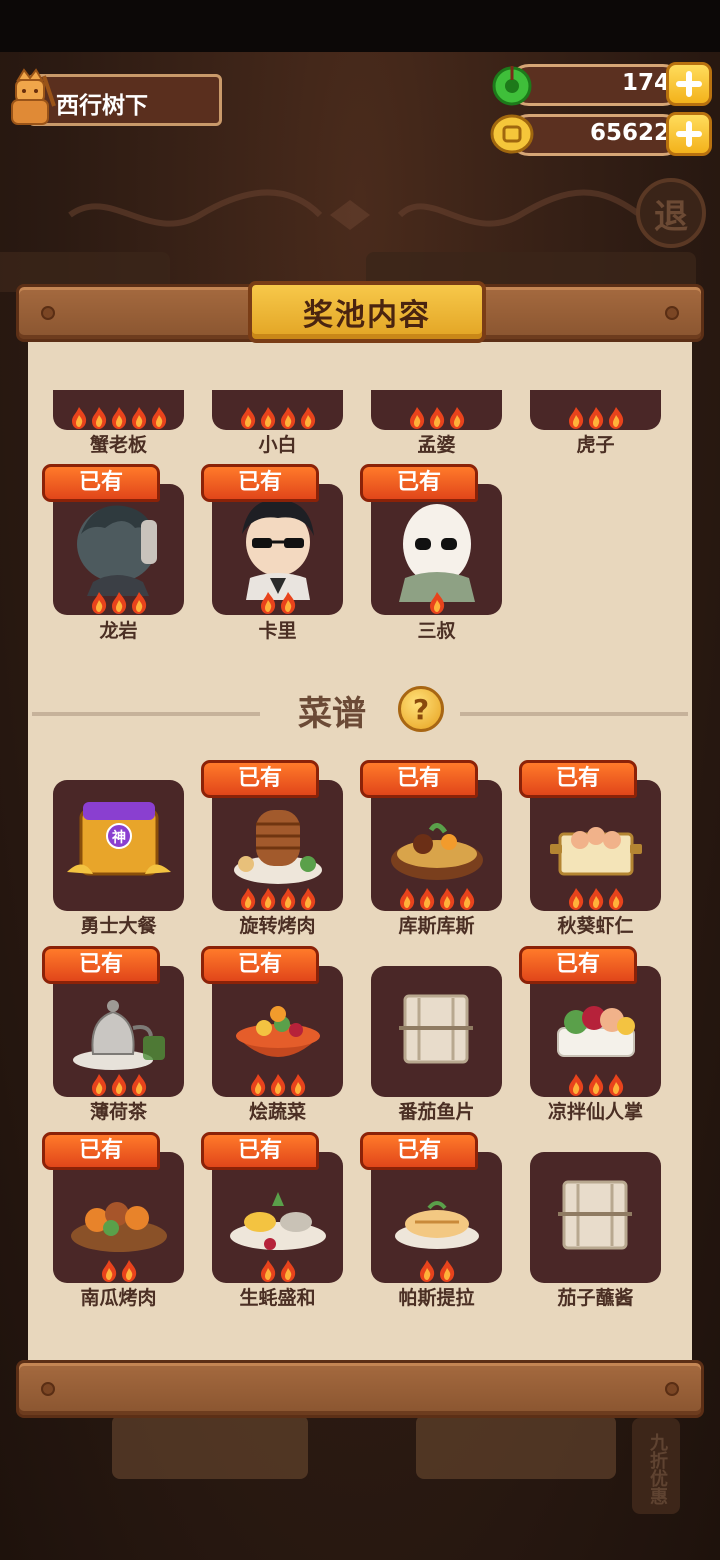 Image resolution: width=720 pixels, height=1560 pixels. What do you see at coordinates (595, 410) in the screenshot?
I see `character-card-huzi` at bounding box center [595, 410].